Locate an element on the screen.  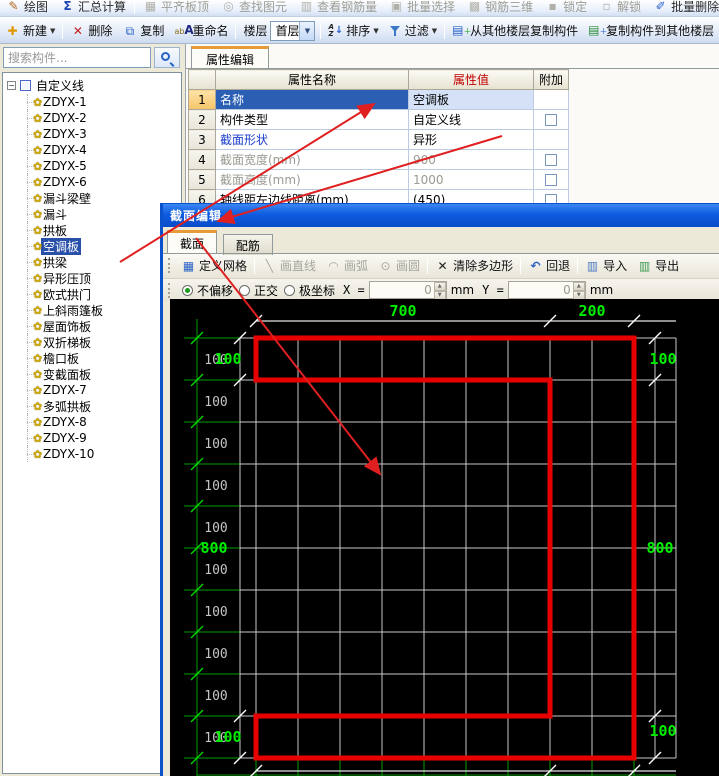
tree-item: ✿ ZDYX-5 is located at coordinates (92, 166).